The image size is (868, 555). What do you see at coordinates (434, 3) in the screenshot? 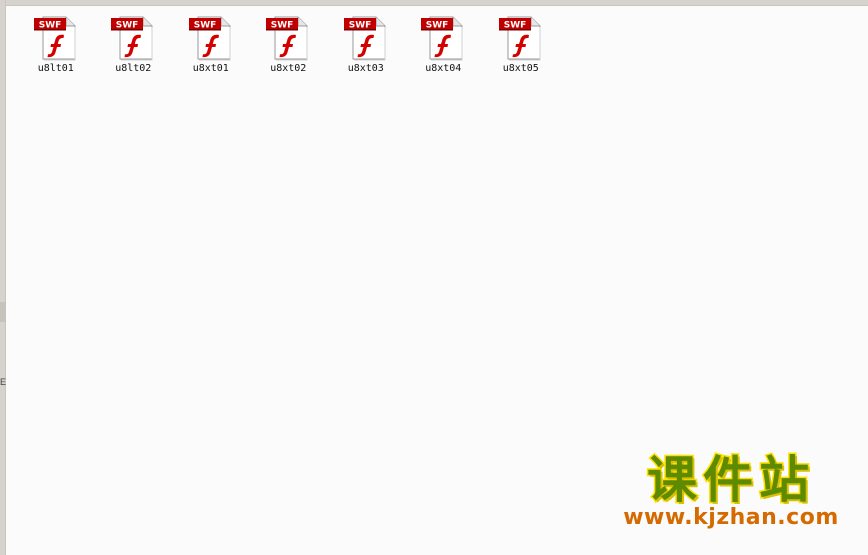
I see `window-top-border` at bounding box center [434, 3].